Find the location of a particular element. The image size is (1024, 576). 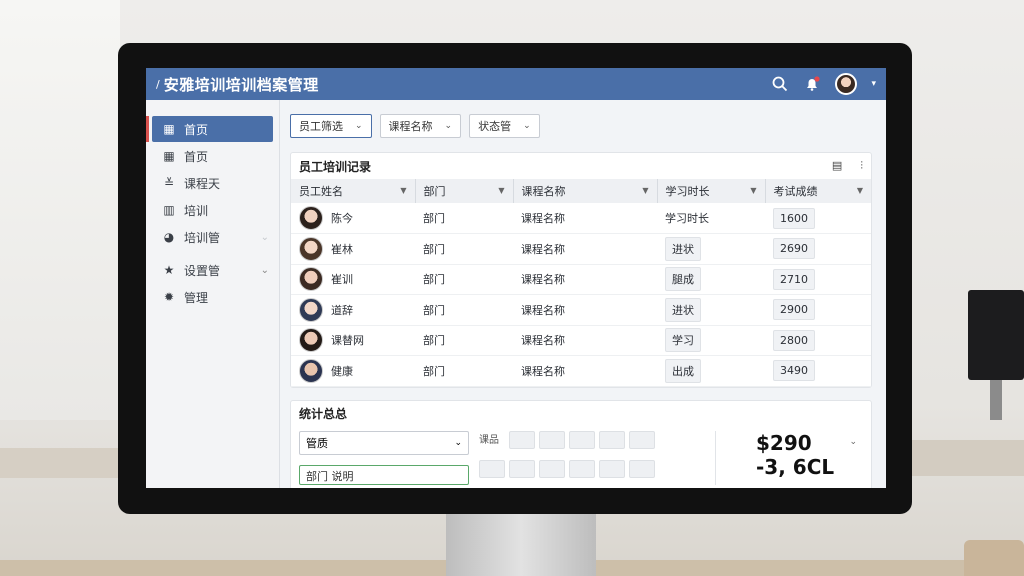

chart-icon: ▥ is located at coordinates (169, 210).